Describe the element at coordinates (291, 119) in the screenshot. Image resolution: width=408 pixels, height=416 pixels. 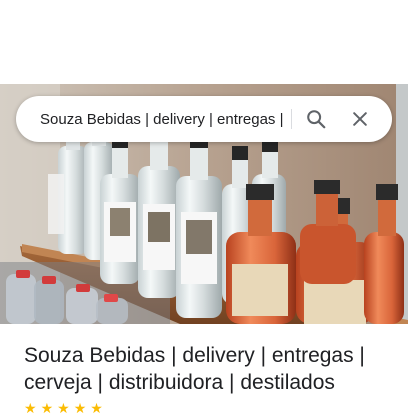
I see `search-divider` at that location.